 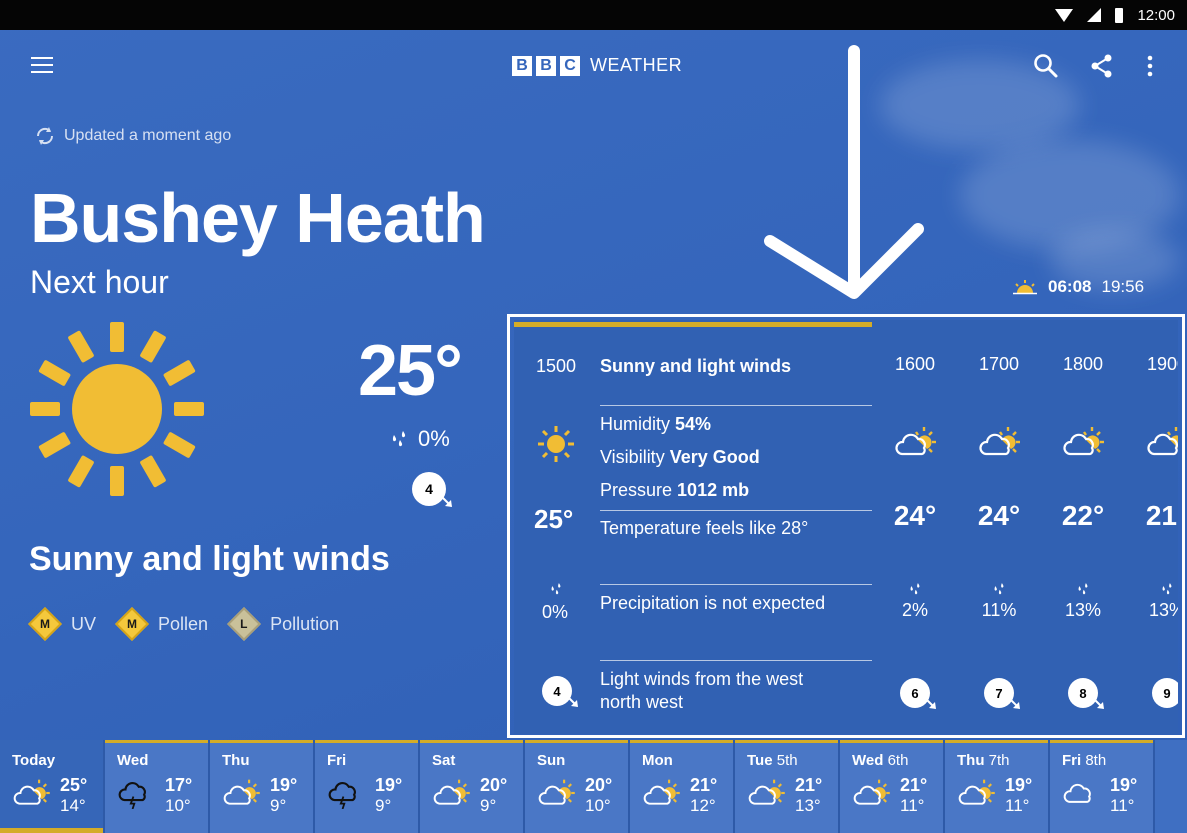 I want to click on precipitation-text: Precipitation is not expected, so click(x=713, y=603).